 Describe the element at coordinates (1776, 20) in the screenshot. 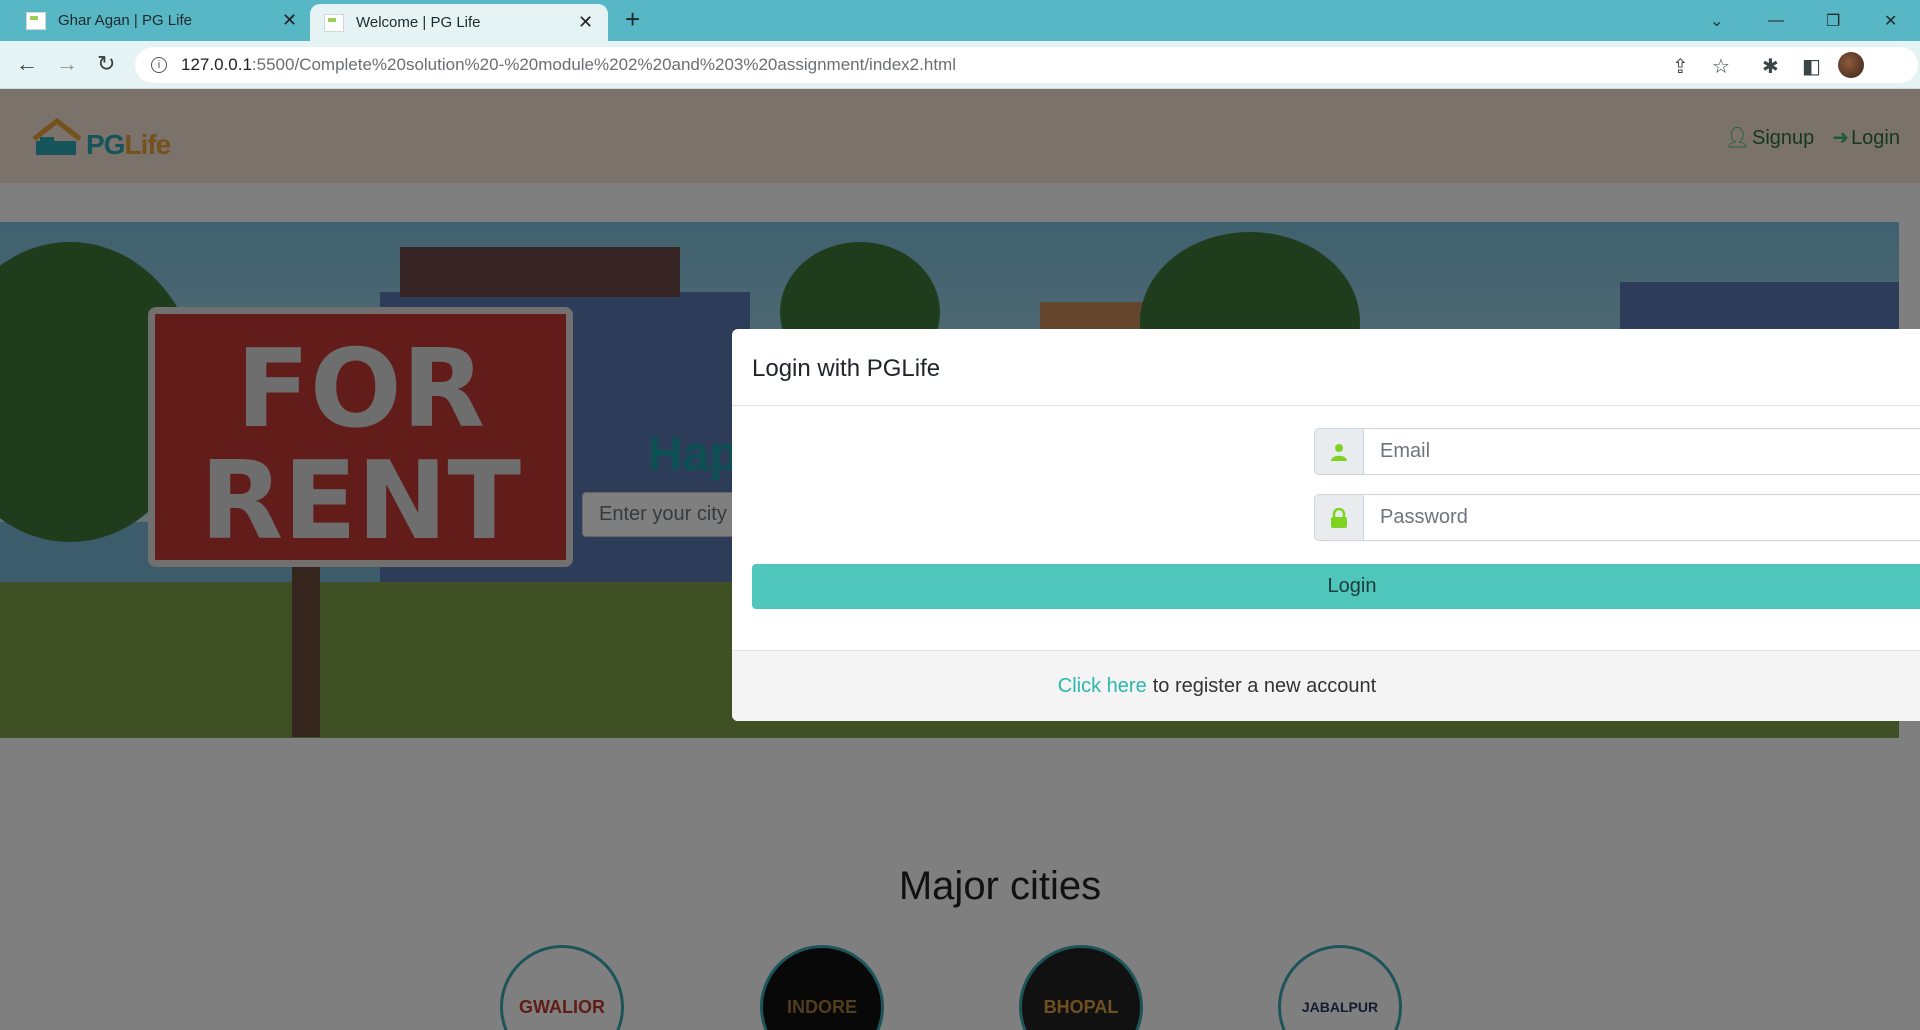

I see `minimize-icon: —` at that location.